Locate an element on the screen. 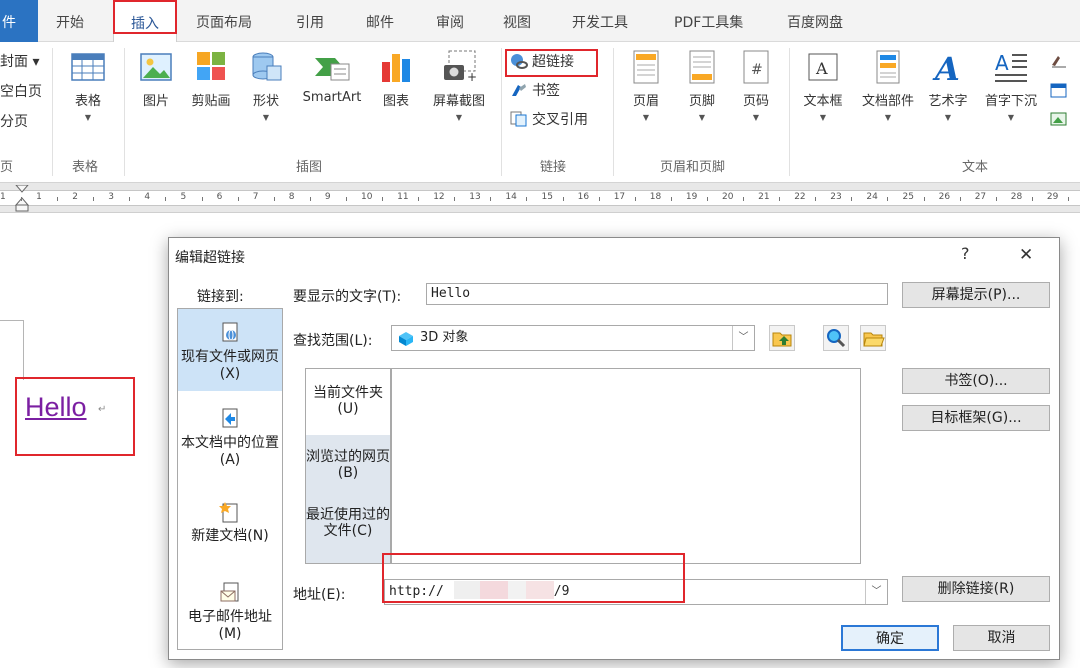  chart-button-label: 图表 is located at coordinates (395, 101).